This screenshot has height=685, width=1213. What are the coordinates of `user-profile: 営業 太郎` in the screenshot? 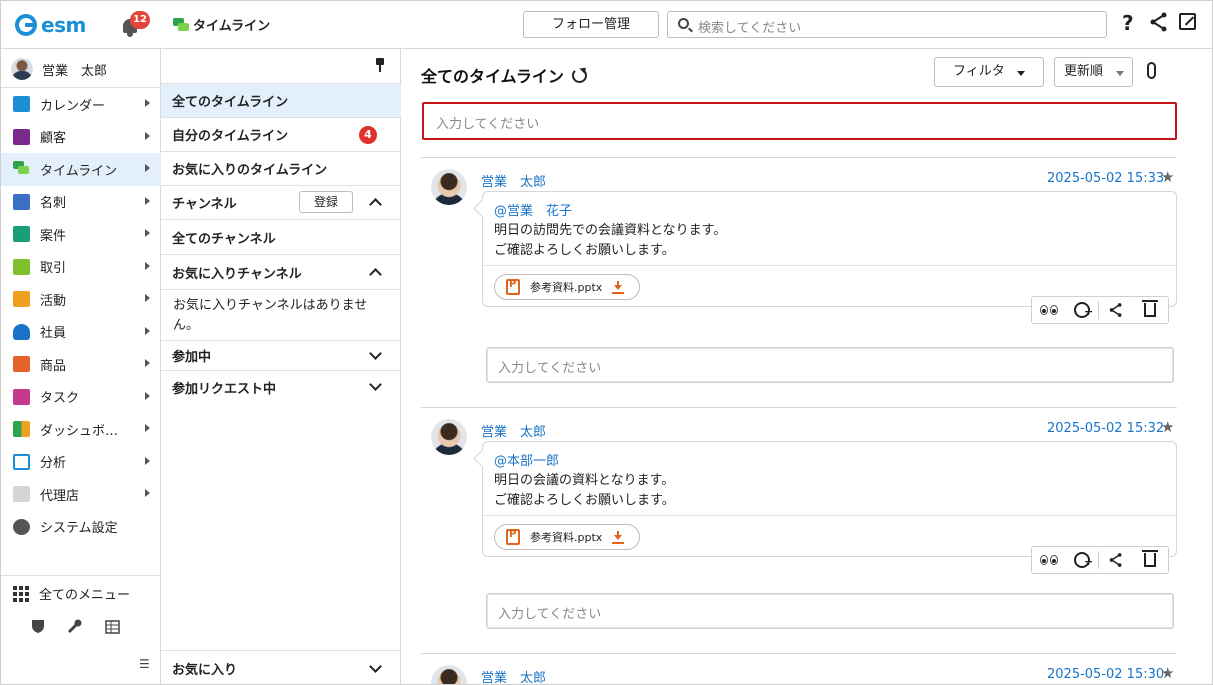 It's located at (59, 69).